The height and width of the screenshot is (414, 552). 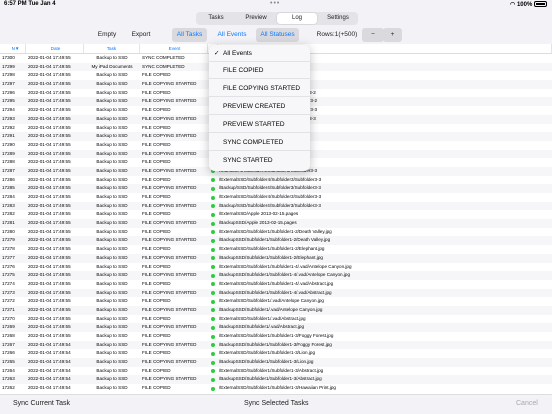 What do you see at coordinates (8, 92) in the screenshot?
I see `cell-number: 17296` at bounding box center [8, 92].